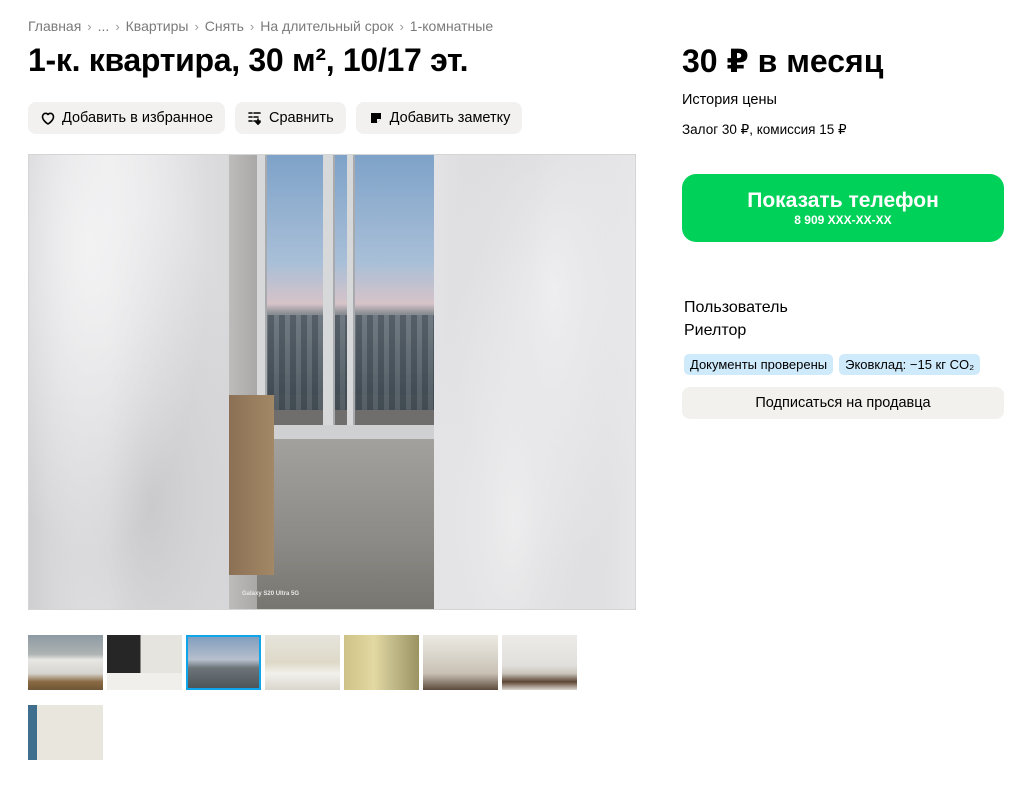 This screenshot has width=1036, height=793. I want to click on compare-button: Сравнить, so click(290, 118).